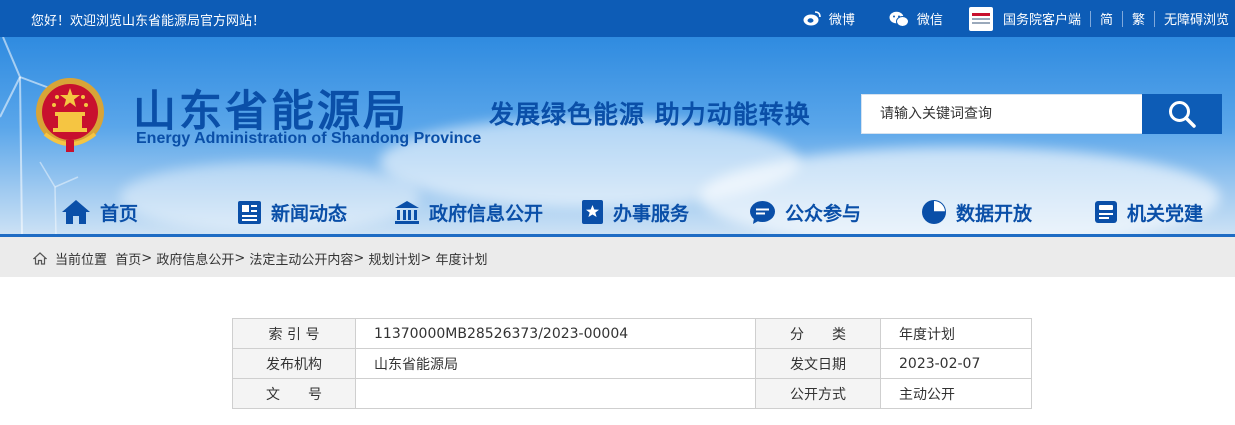  I want to click on top-tools: 微博 微信 国务院客户端 简 繁 无障碍浏览, so click(1019, 18).